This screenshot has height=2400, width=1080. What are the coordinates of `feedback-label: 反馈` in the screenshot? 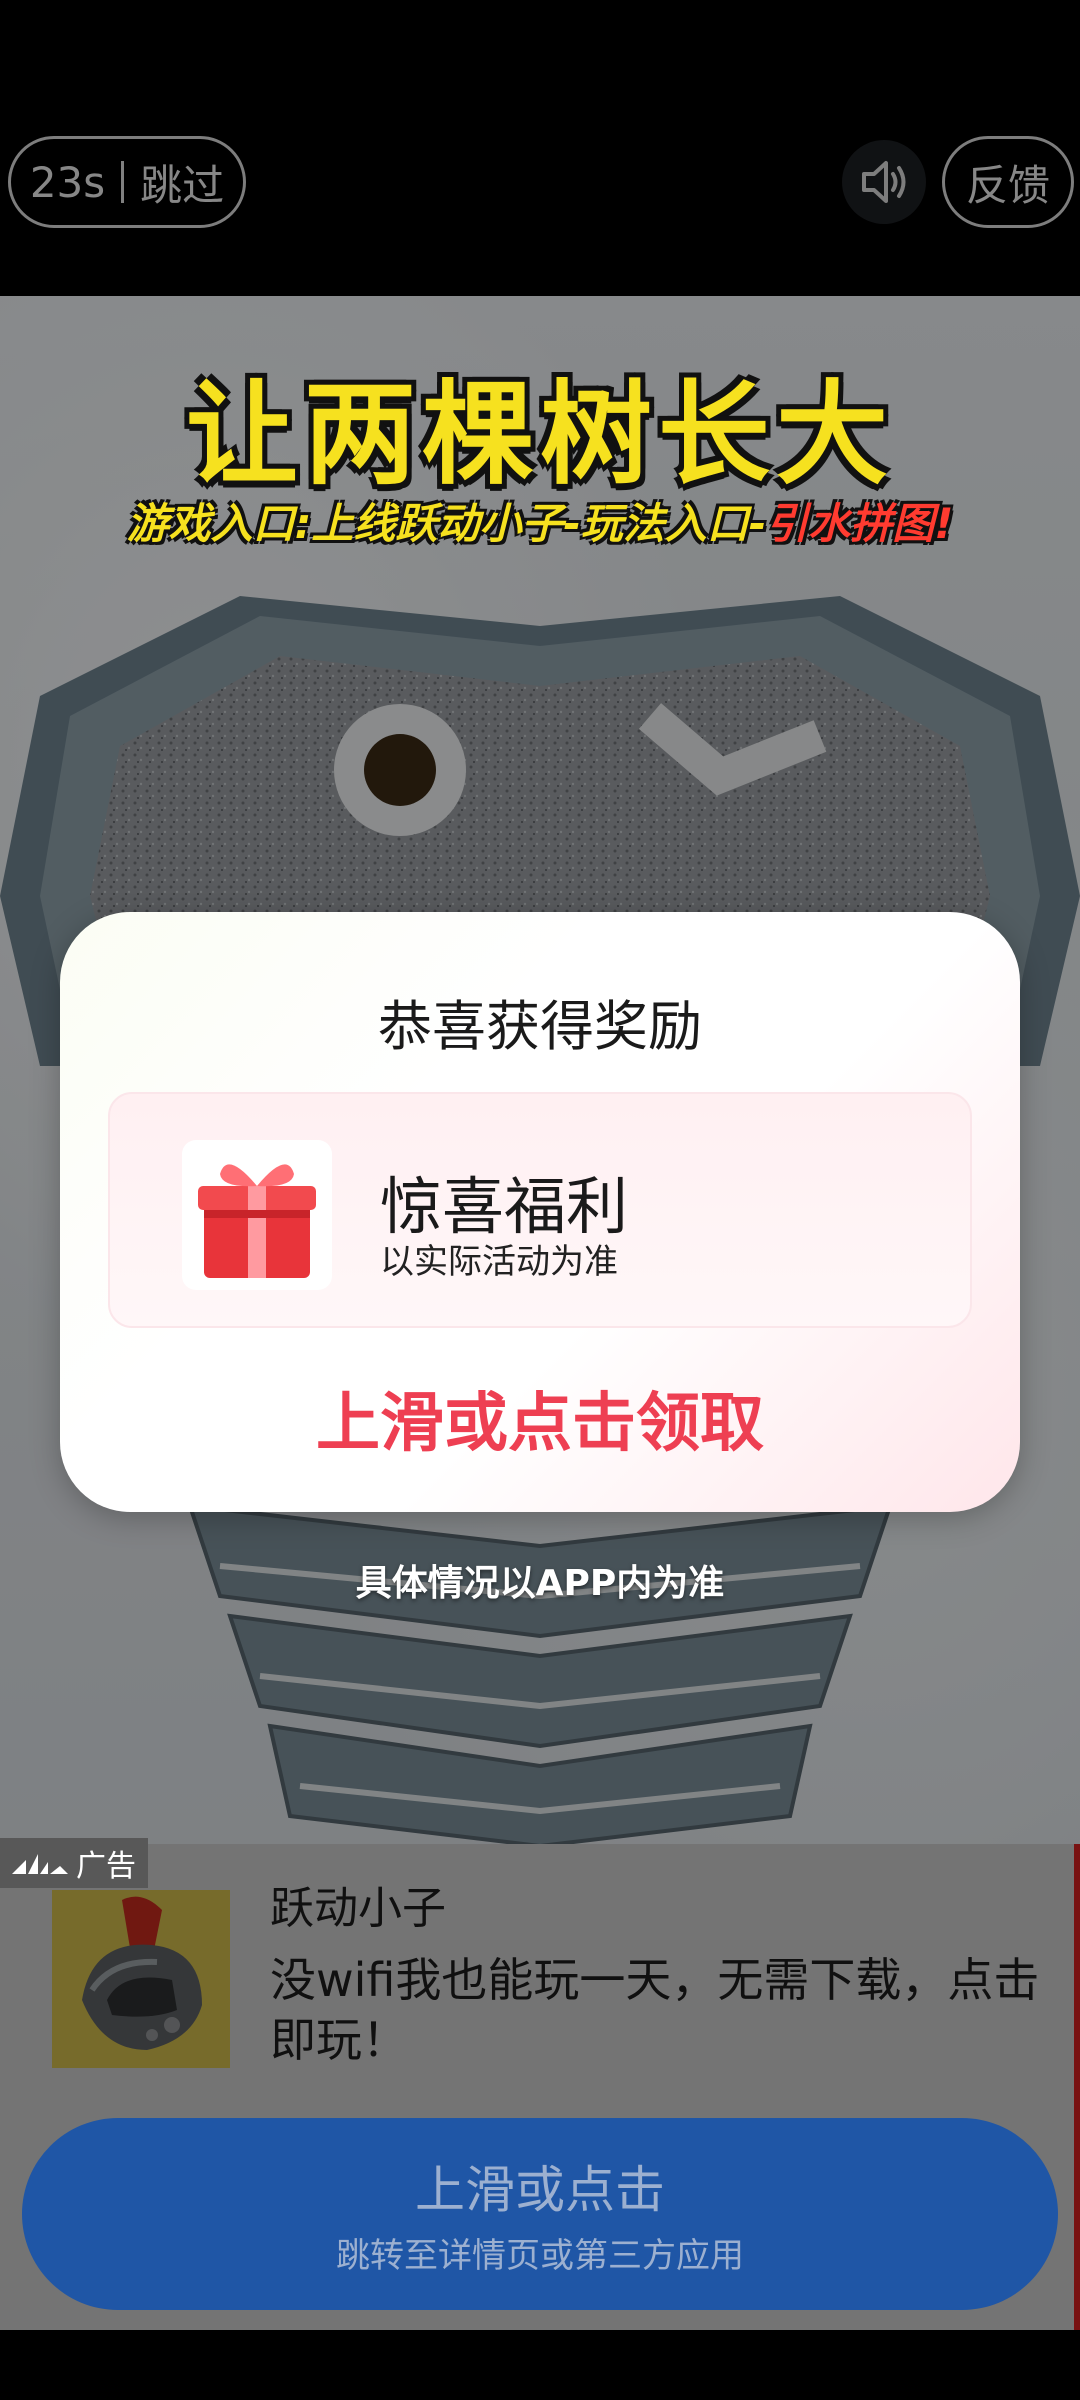 It's located at (1007, 185).